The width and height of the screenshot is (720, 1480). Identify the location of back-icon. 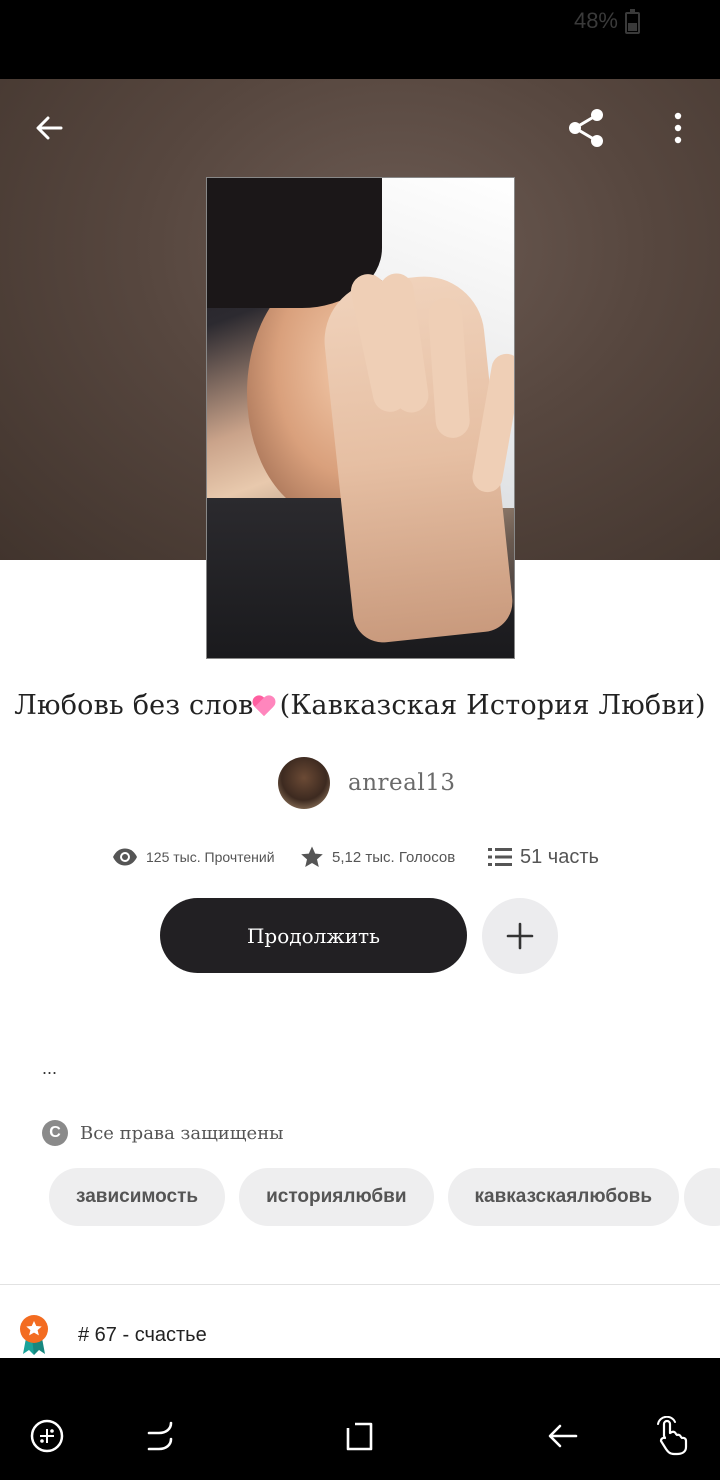
(563, 1436).